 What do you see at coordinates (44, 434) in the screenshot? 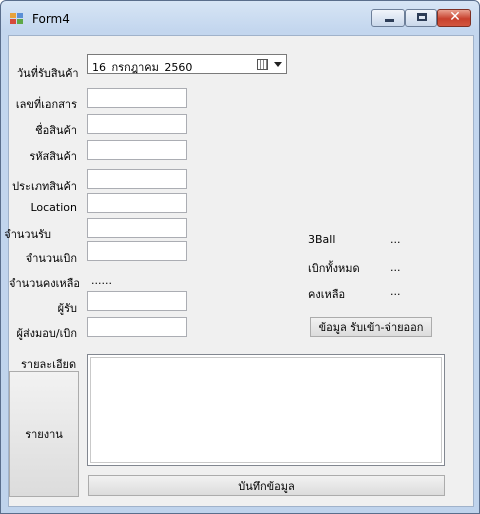
I see `report-button: รายงาน` at bounding box center [44, 434].